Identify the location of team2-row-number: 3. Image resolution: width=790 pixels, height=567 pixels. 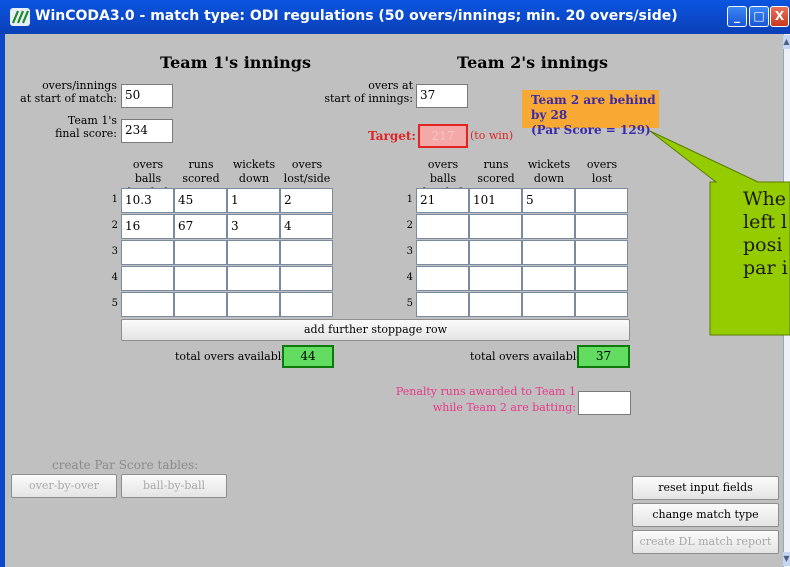
(409, 251).